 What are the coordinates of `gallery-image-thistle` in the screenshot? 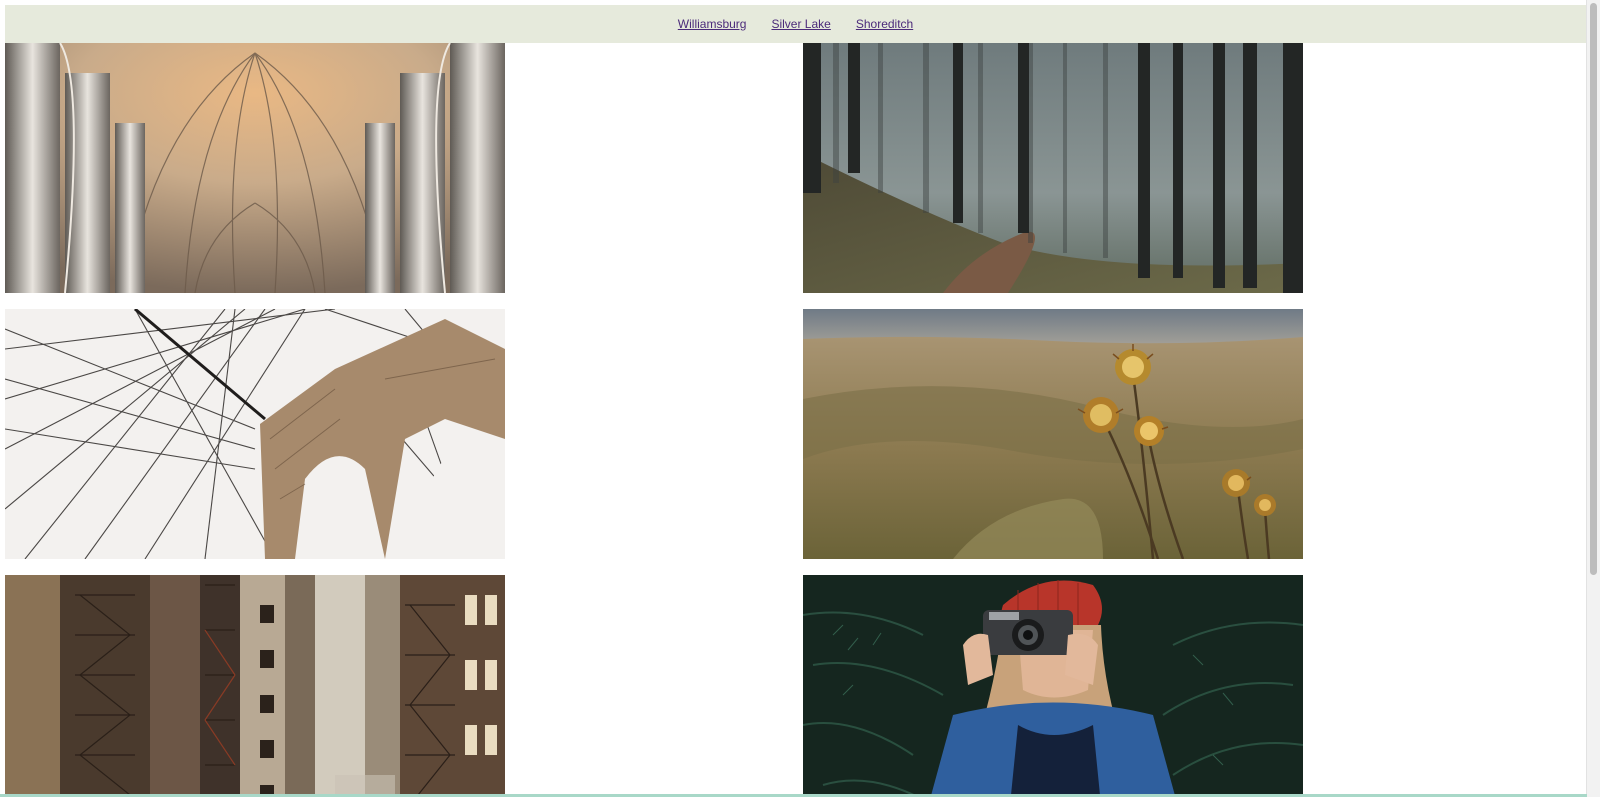 It's located at (1053, 434).